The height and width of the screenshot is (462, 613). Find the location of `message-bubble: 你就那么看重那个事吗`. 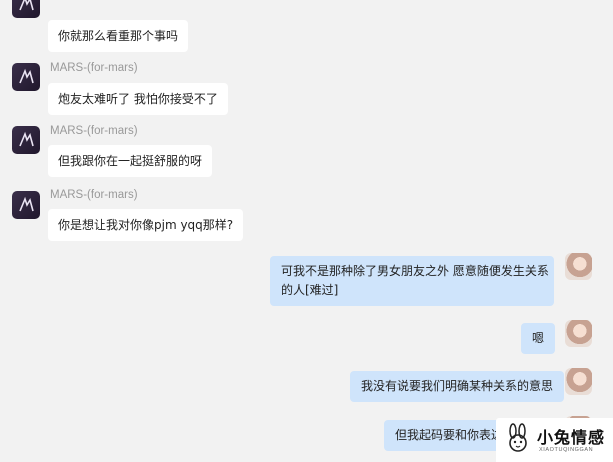

message-bubble: 你就那么看重那个事吗 is located at coordinates (118, 36).